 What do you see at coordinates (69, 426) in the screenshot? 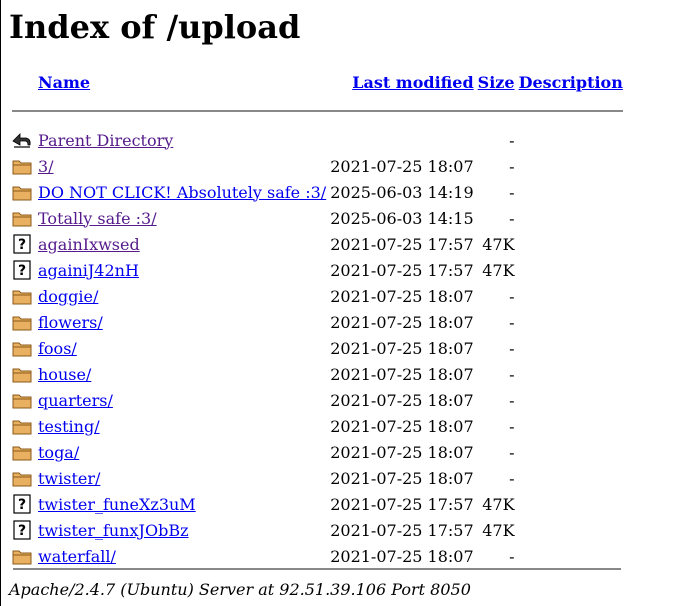
I see `entry-link: testing/` at bounding box center [69, 426].